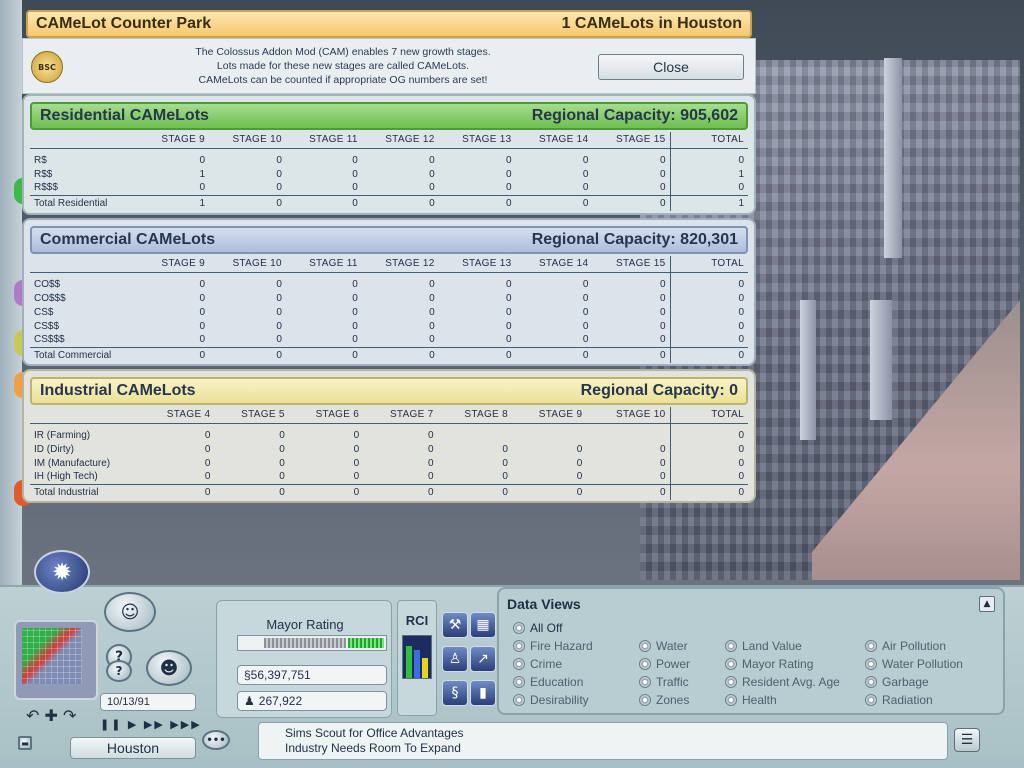 Image resolution: width=1024 pixels, height=768 pixels. What do you see at coordinates (25, 743) in the screenshot?
I see `minimize-icon: ▬` at bounding box center [25, 743].